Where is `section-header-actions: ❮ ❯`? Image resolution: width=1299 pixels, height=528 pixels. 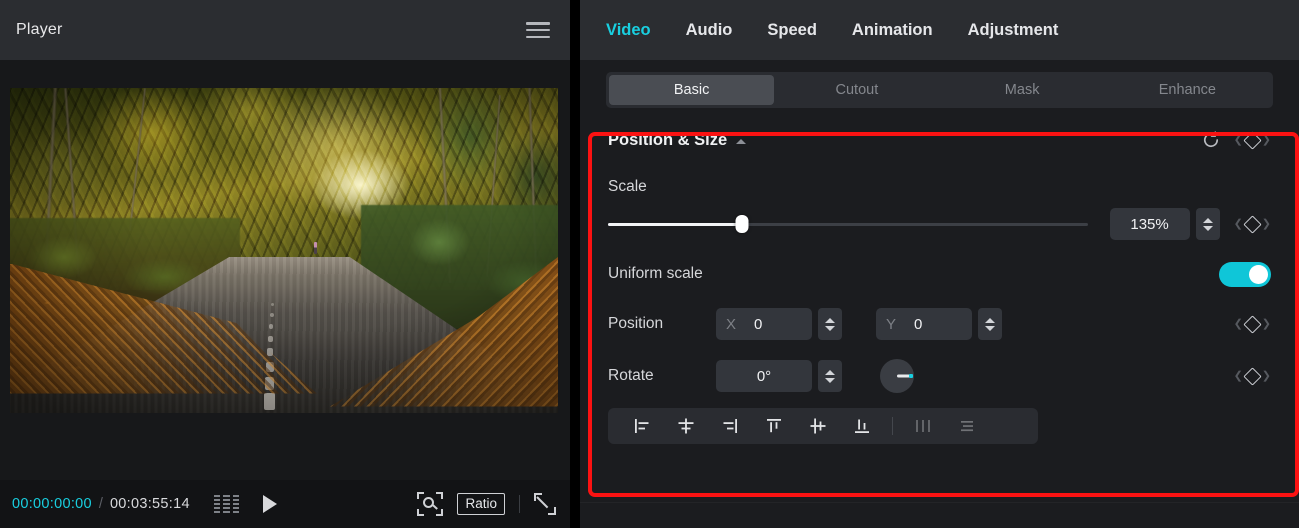 section-header-actions: ❮ ❯ is located at coordinates (1236, 140).